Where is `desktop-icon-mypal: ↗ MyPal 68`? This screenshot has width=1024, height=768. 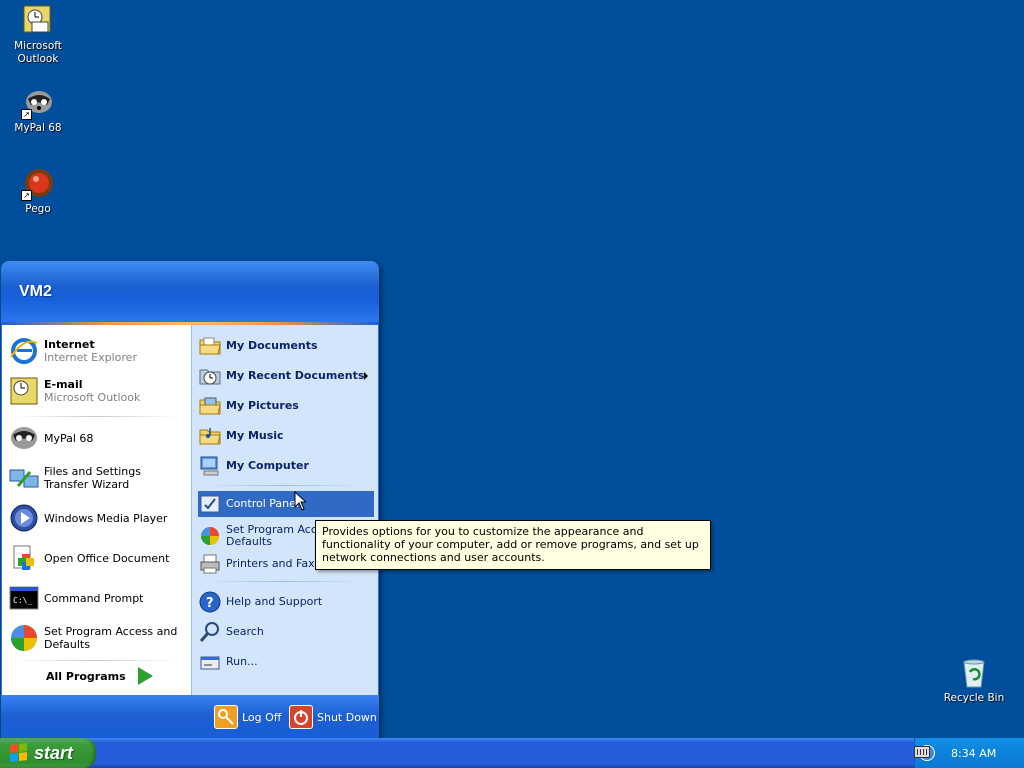 desktop-icon-mypal: ↗ MyPal 68 is located at coordinates (38, 110).